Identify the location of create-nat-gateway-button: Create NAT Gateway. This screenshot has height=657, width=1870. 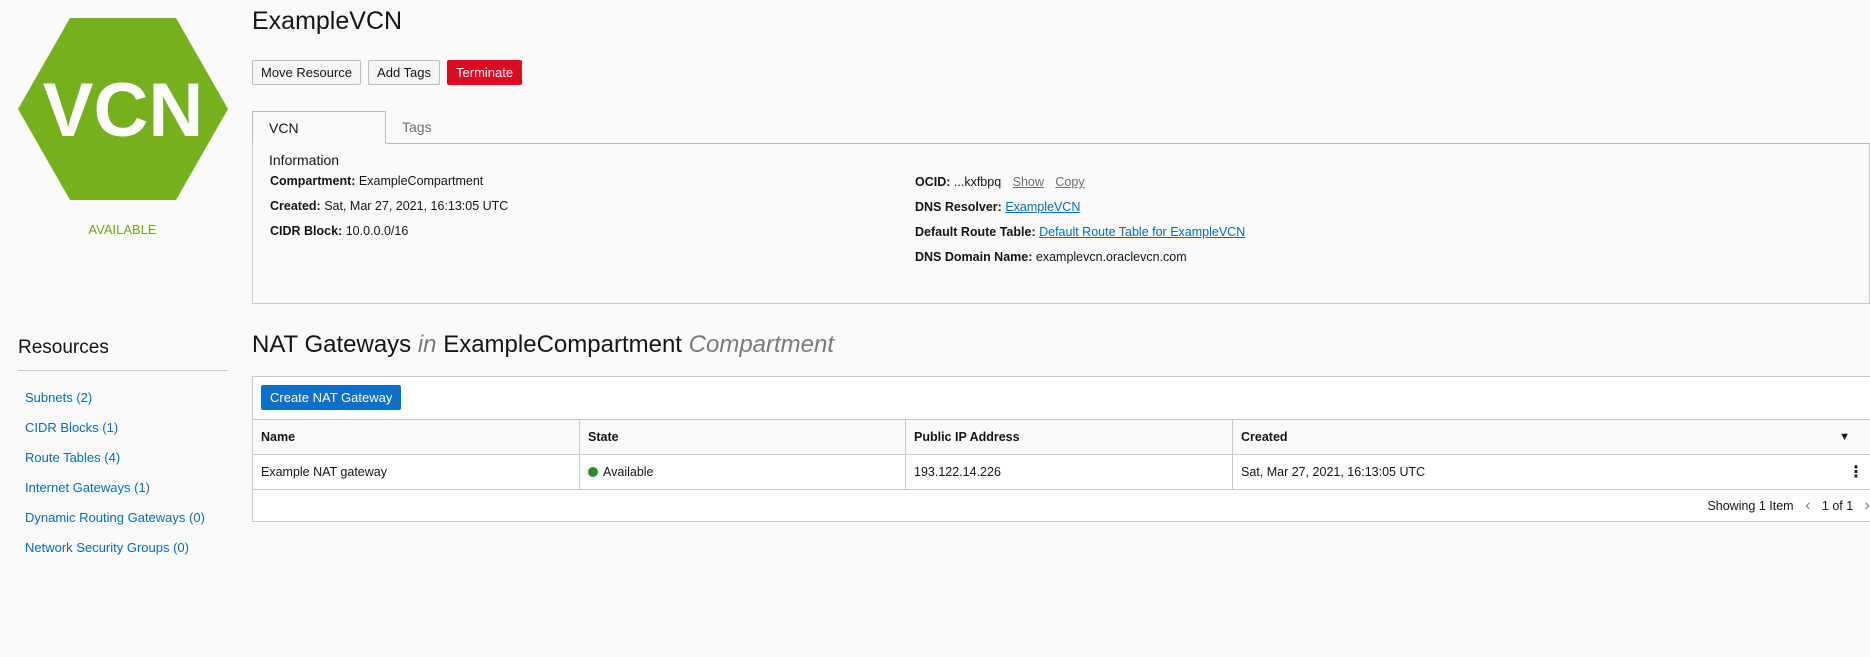
(331, 397).